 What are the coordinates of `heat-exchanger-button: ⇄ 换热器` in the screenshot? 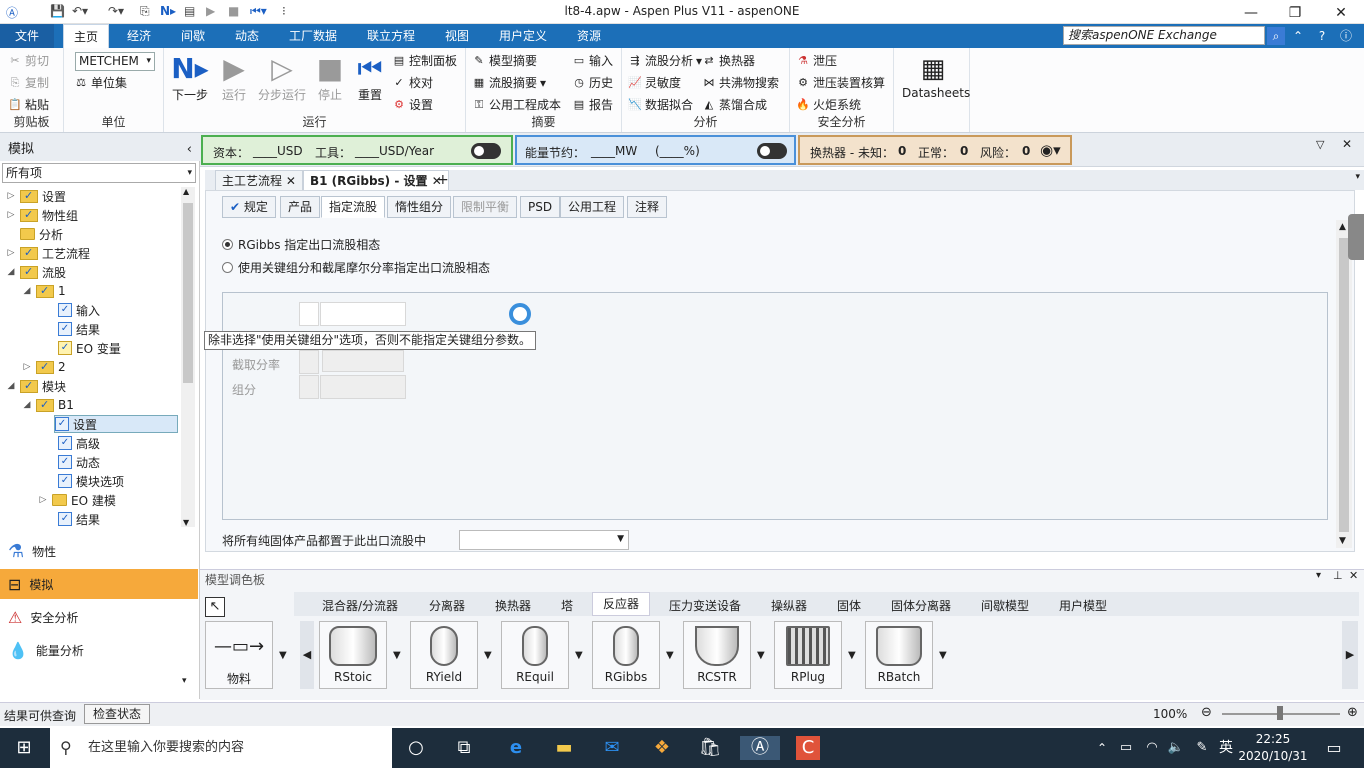 It's located at (728, 60).